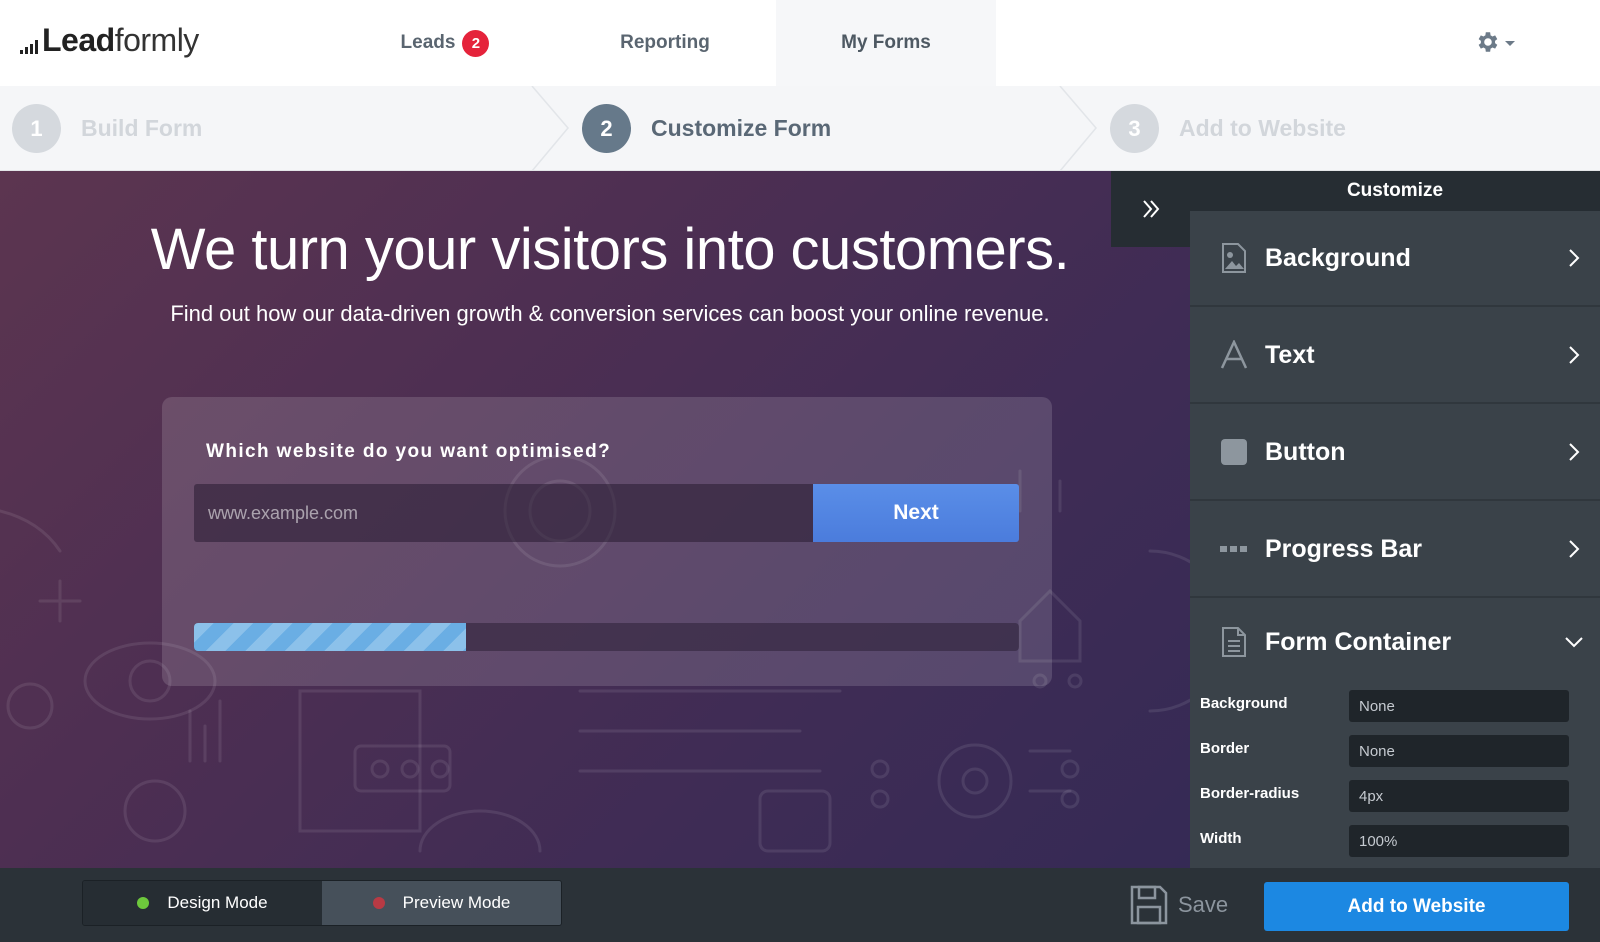  What do you see at coordinates (1221, 838) in the screenshot?
I see `prop-label-width: Width` at bounding box center [1221, 838].